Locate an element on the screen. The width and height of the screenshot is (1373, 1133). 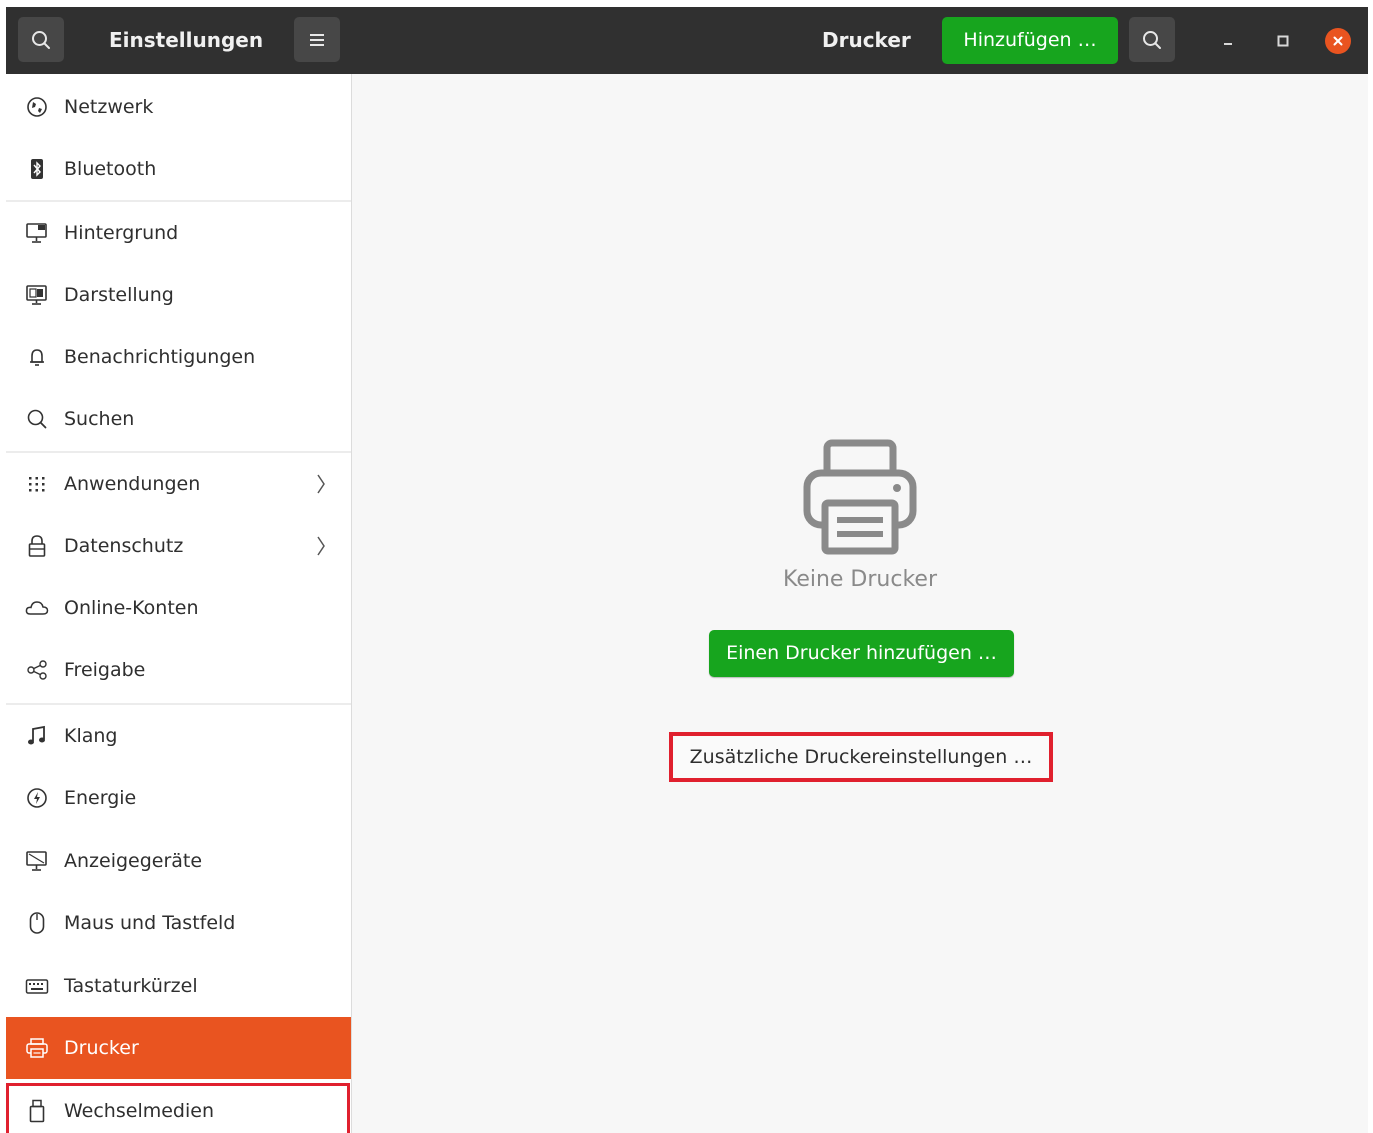
sidebar-item-label: Online-Konten is located at coordinates (131, 608).